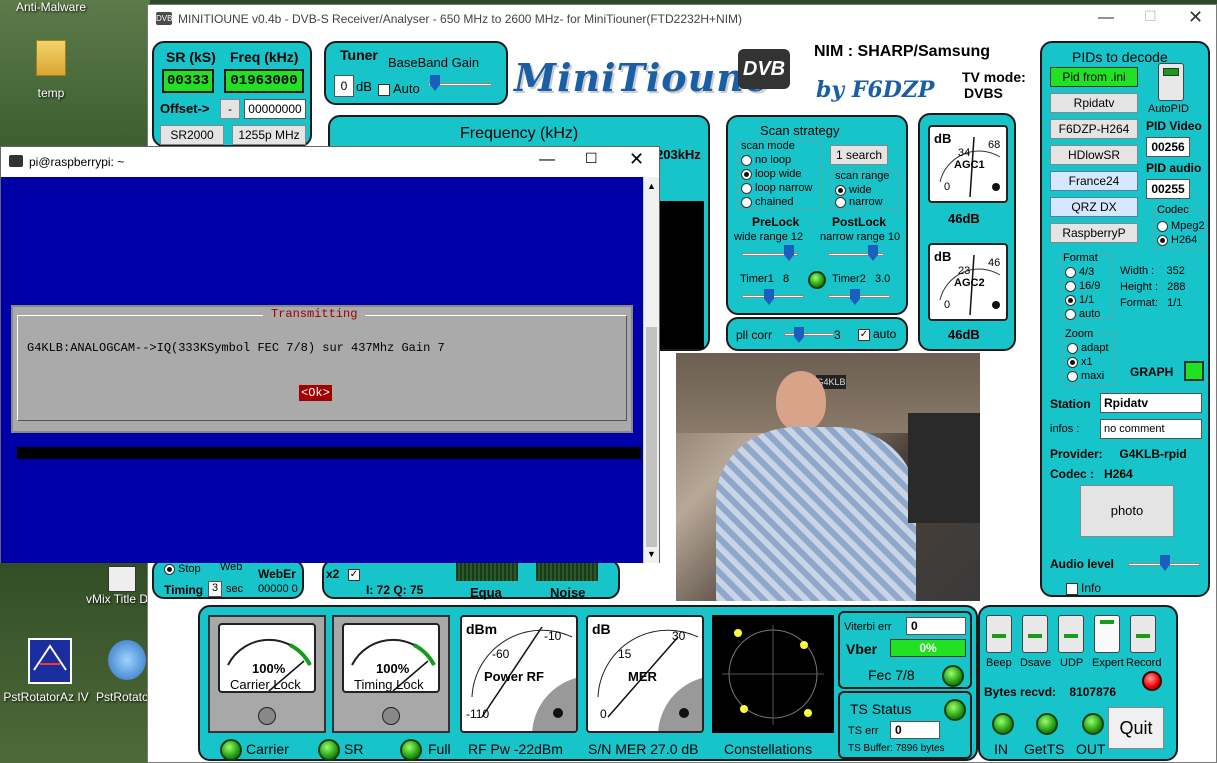 The width and height of the screenshot is (1217, 763). I want to click on mer-tick-15: 15, so click(625, 654).